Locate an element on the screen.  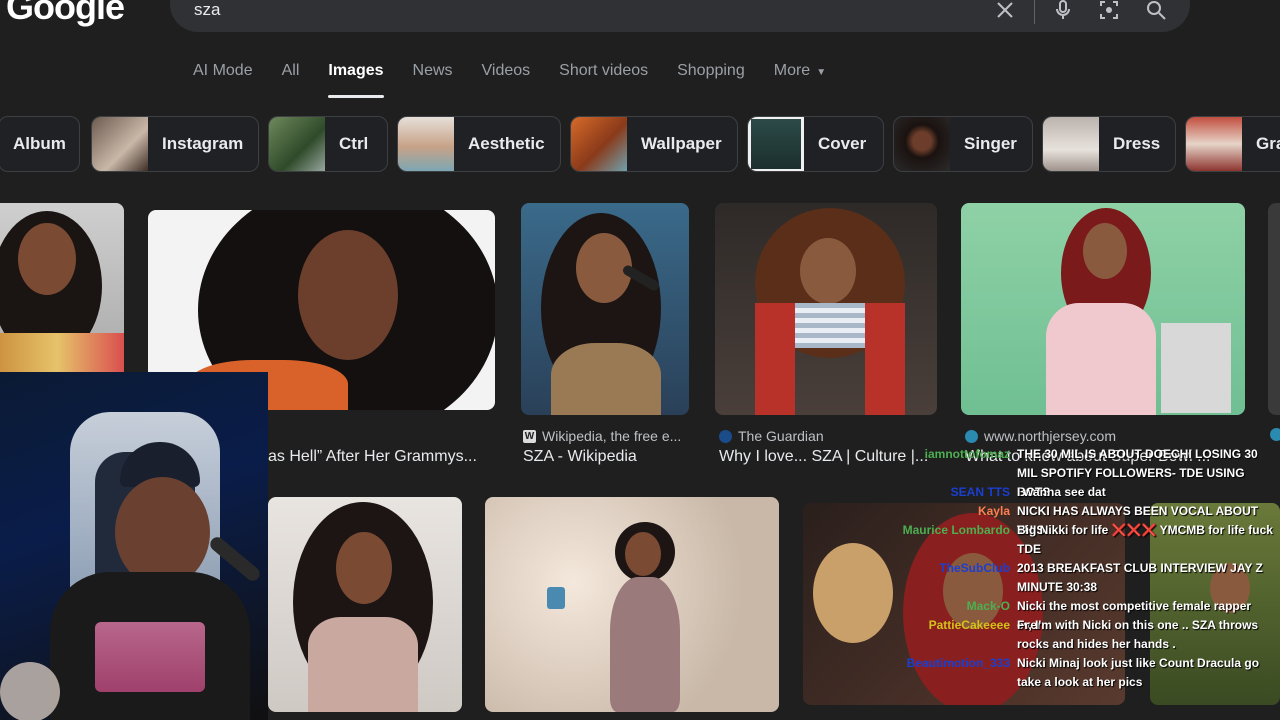
image-top is located at coordinates (830, 325).